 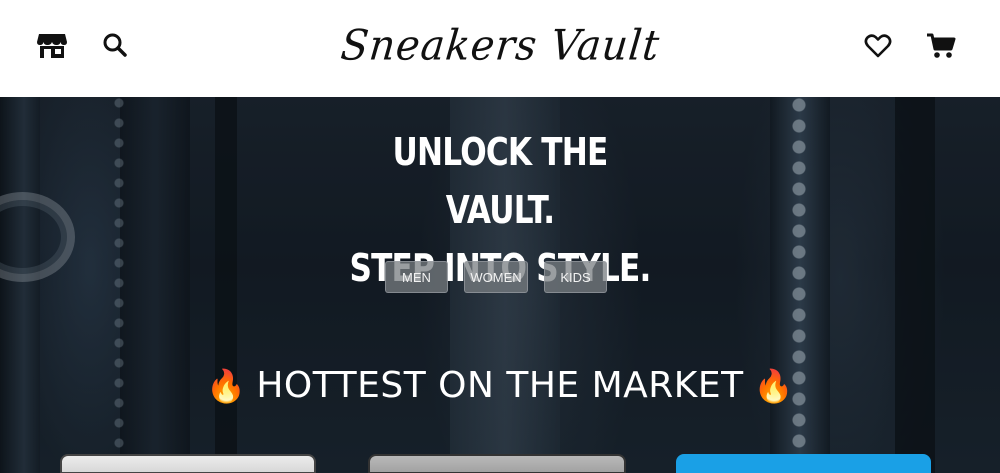 I want to click on hottest-title-text: HOTTEST ON THE MARKET, so click(x=500, y=385).